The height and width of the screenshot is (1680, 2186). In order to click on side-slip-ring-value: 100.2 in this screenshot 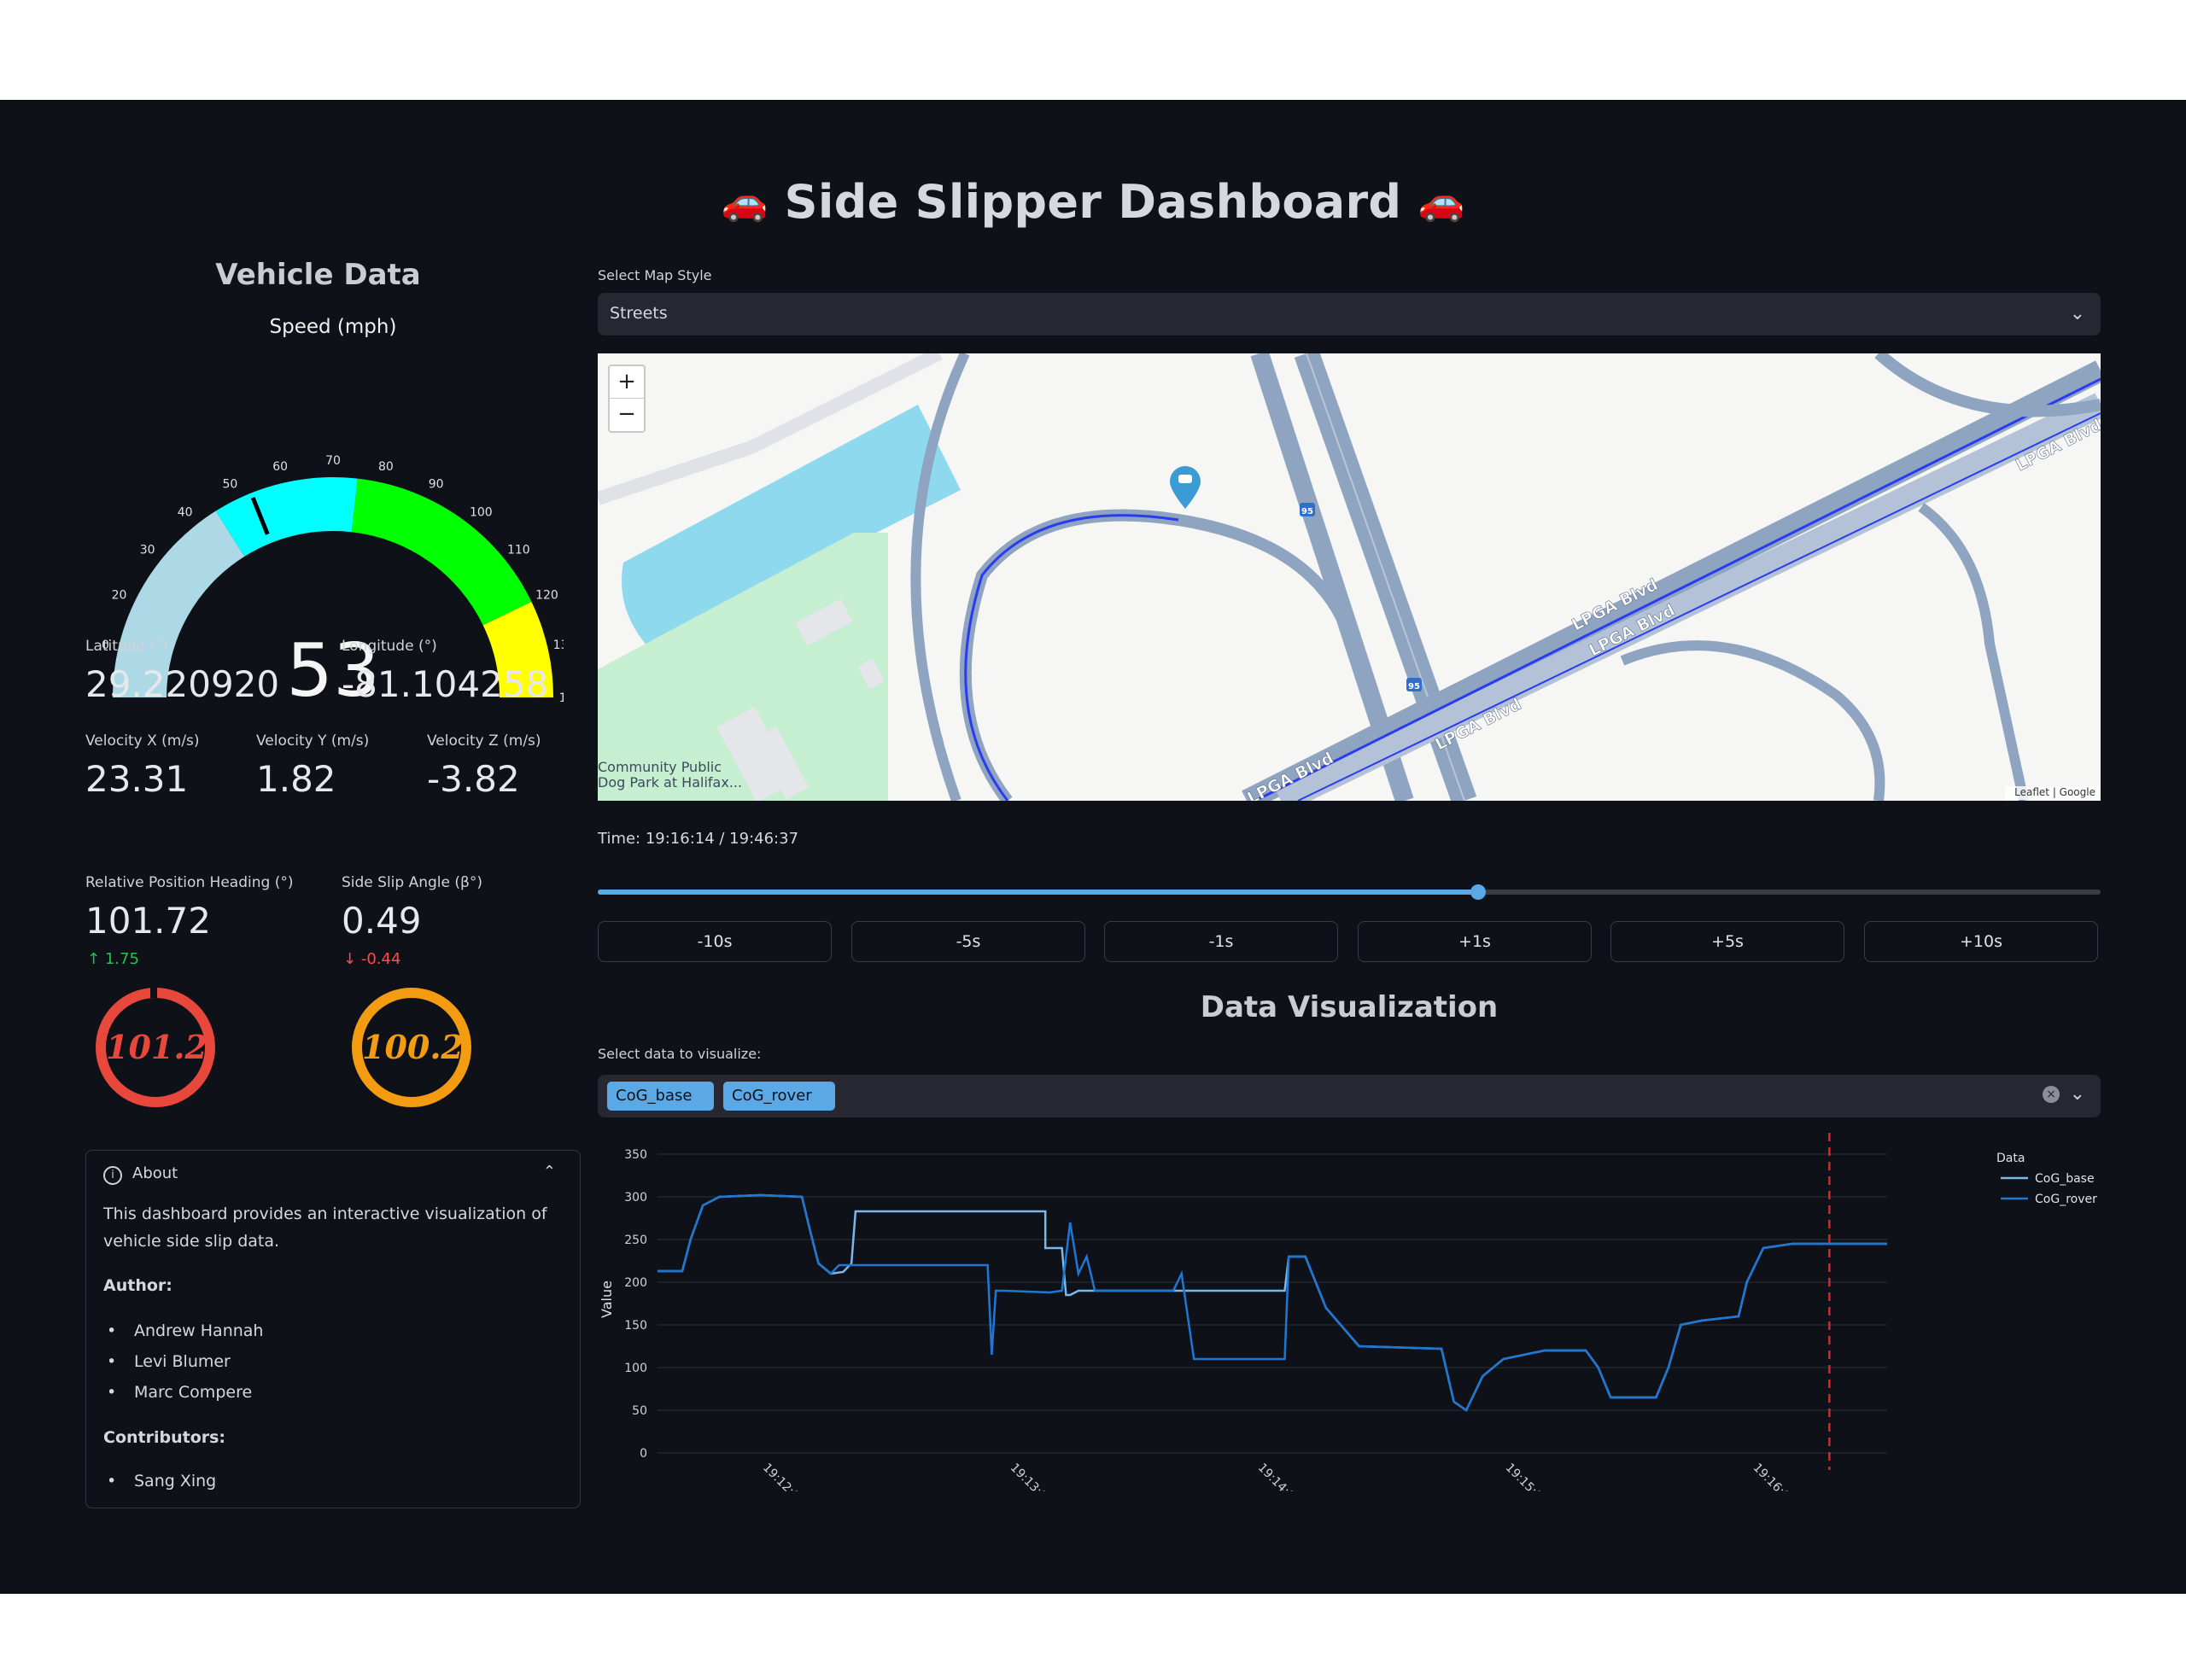, I will do `click(413, 1047)`.